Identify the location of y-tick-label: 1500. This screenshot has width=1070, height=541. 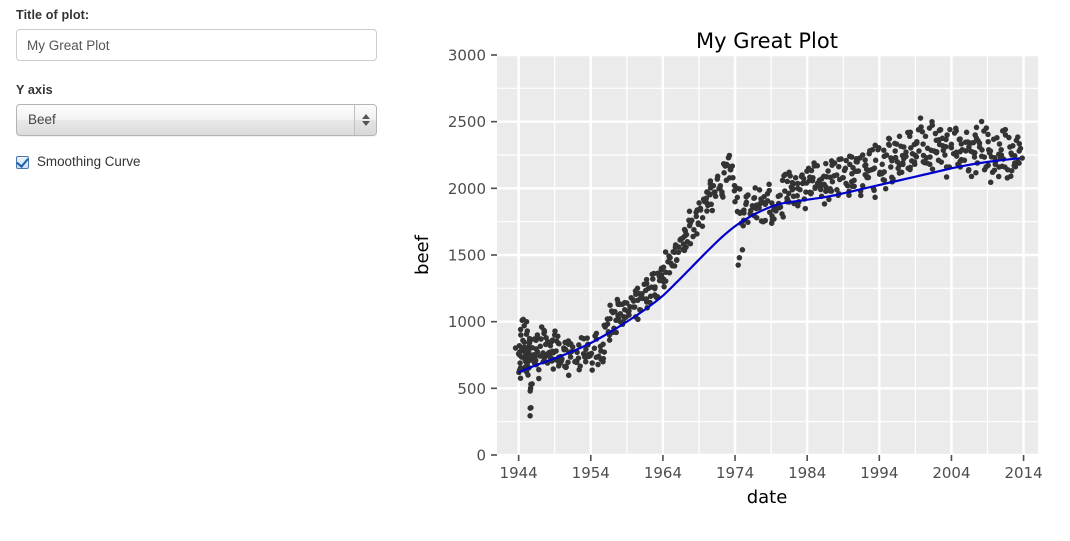
(467, 256).